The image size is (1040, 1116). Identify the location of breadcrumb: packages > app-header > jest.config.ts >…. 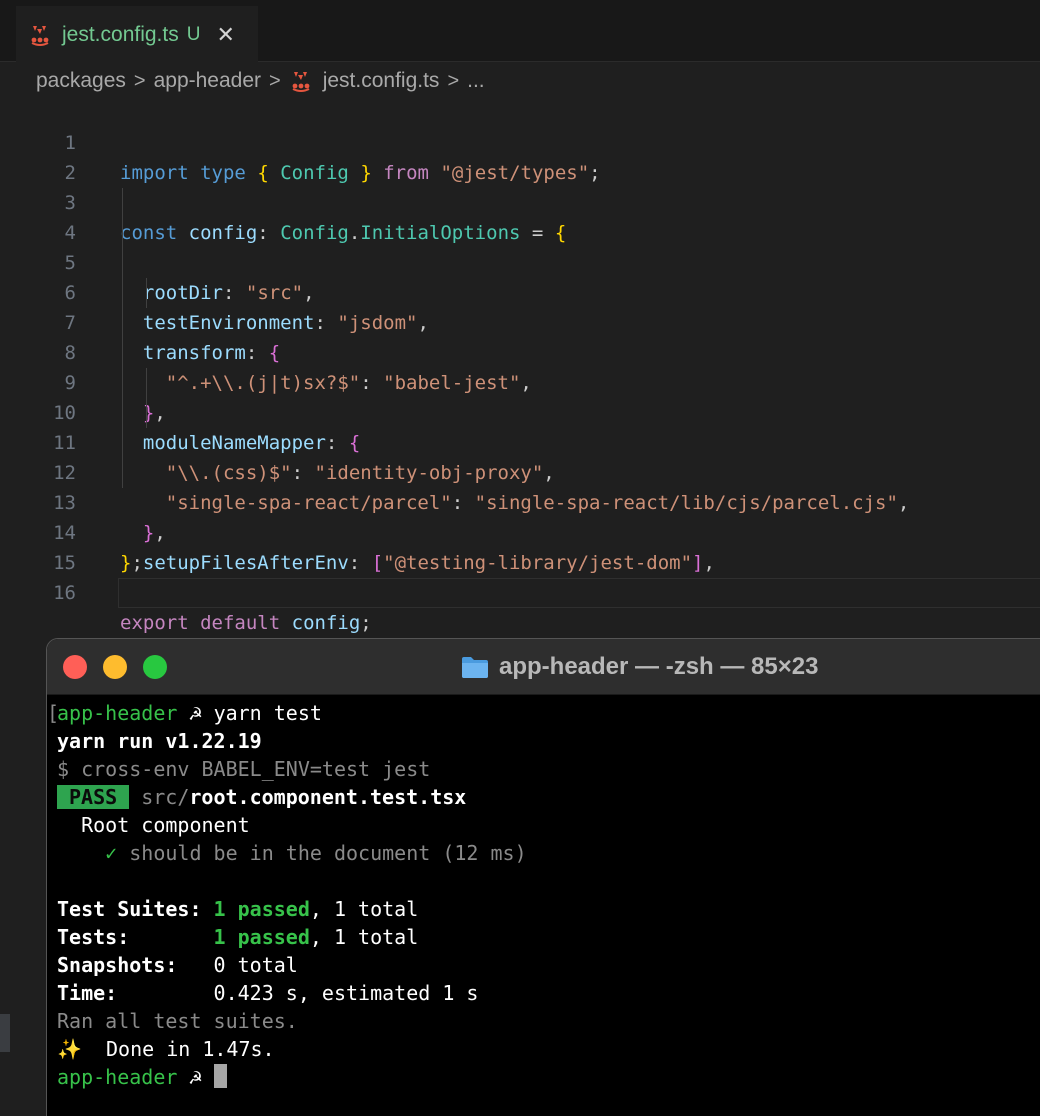
(260, 81).